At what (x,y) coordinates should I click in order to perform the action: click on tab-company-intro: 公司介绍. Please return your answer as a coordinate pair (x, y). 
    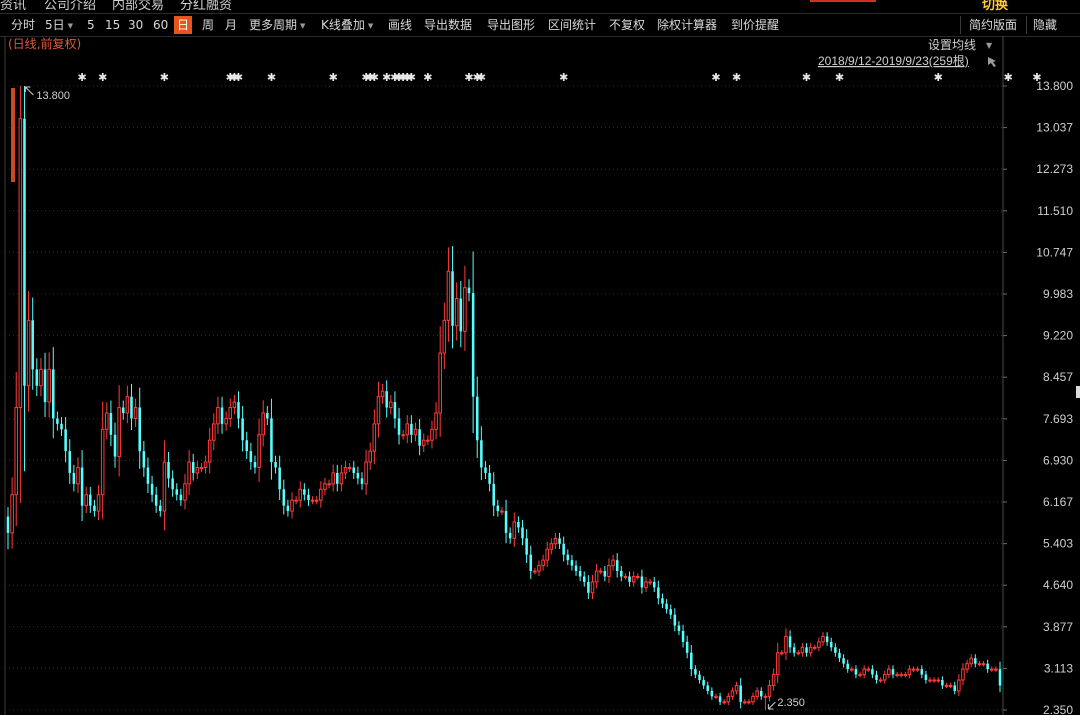
    Looking at the image, I should click on (70, 6).